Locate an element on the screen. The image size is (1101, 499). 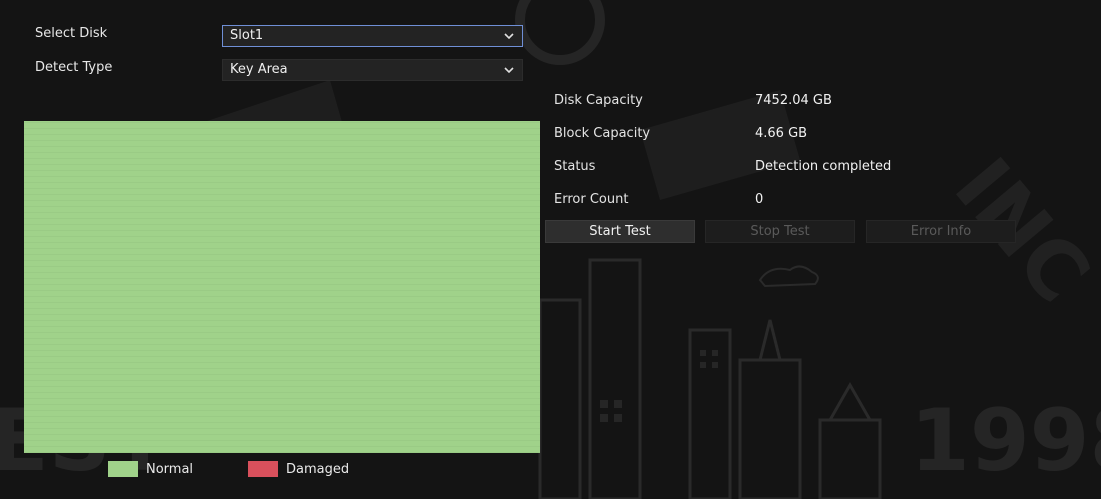
stop-test-button: Stop Test is located at coordinates (780, 231).